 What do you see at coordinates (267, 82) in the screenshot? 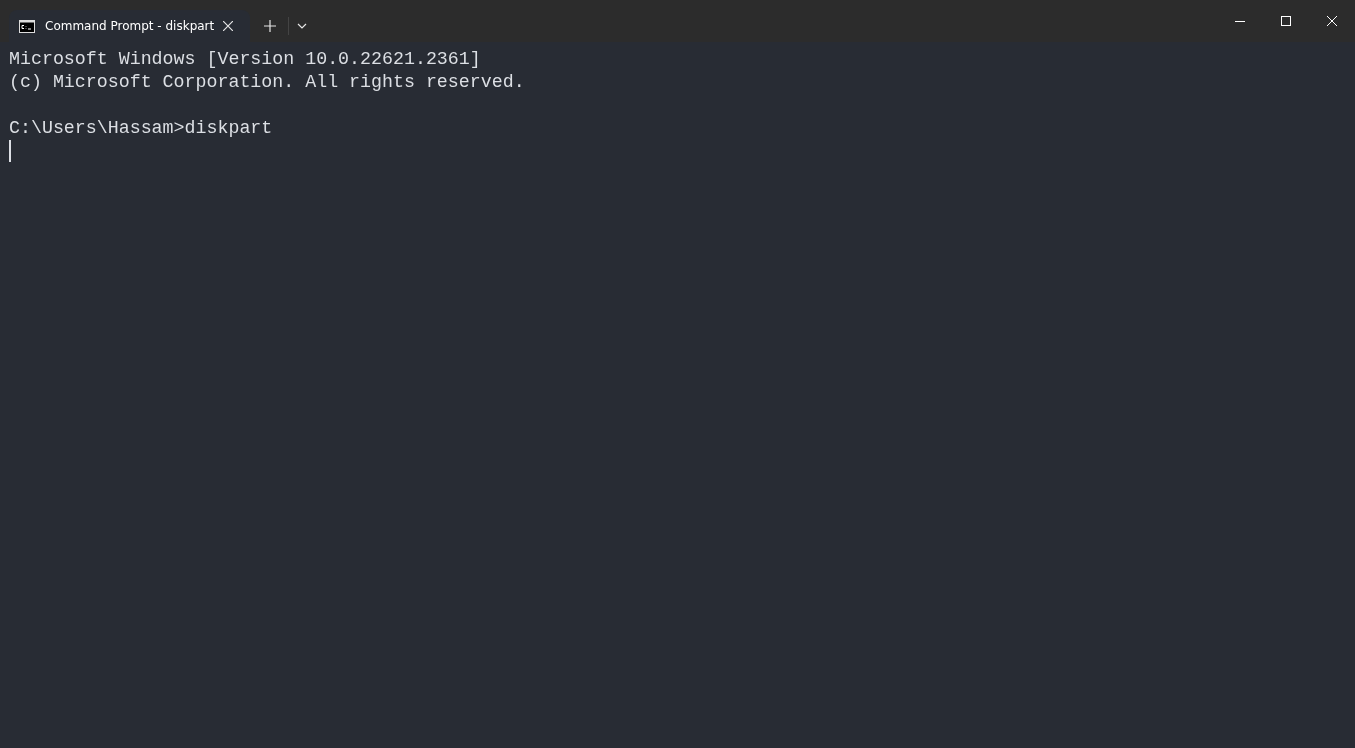
I see `console-line: (c) Microsoft Corporation. All rights reserved.` at bounding box center [267, 82].